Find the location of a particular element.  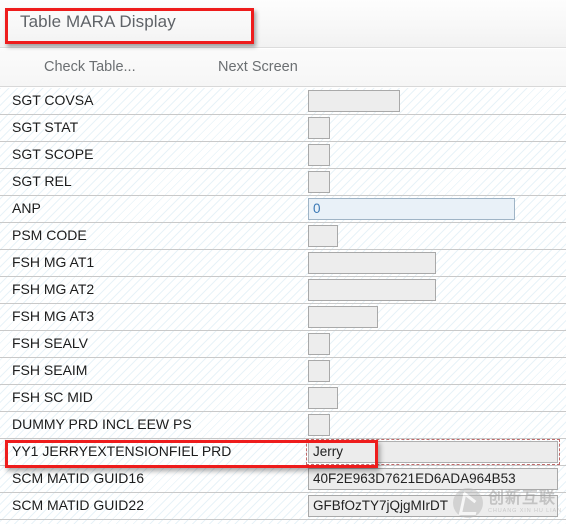

field-row: FSH SEALV is located at coordinates (283, 344).